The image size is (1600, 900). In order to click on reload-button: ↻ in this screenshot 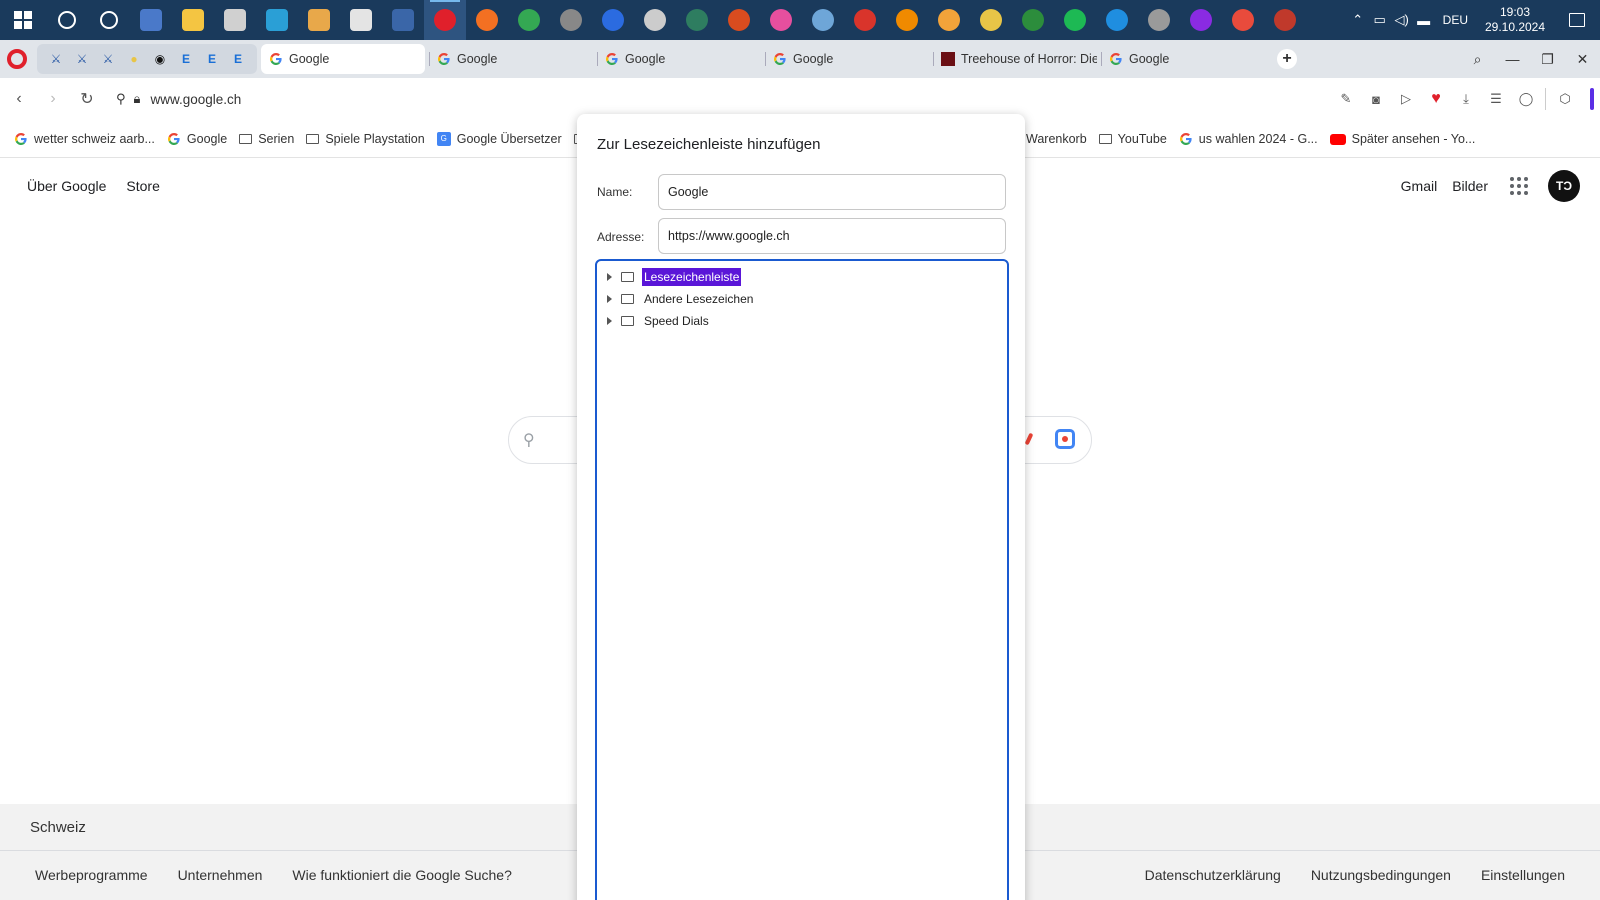, I will do `click(87, 99)`.